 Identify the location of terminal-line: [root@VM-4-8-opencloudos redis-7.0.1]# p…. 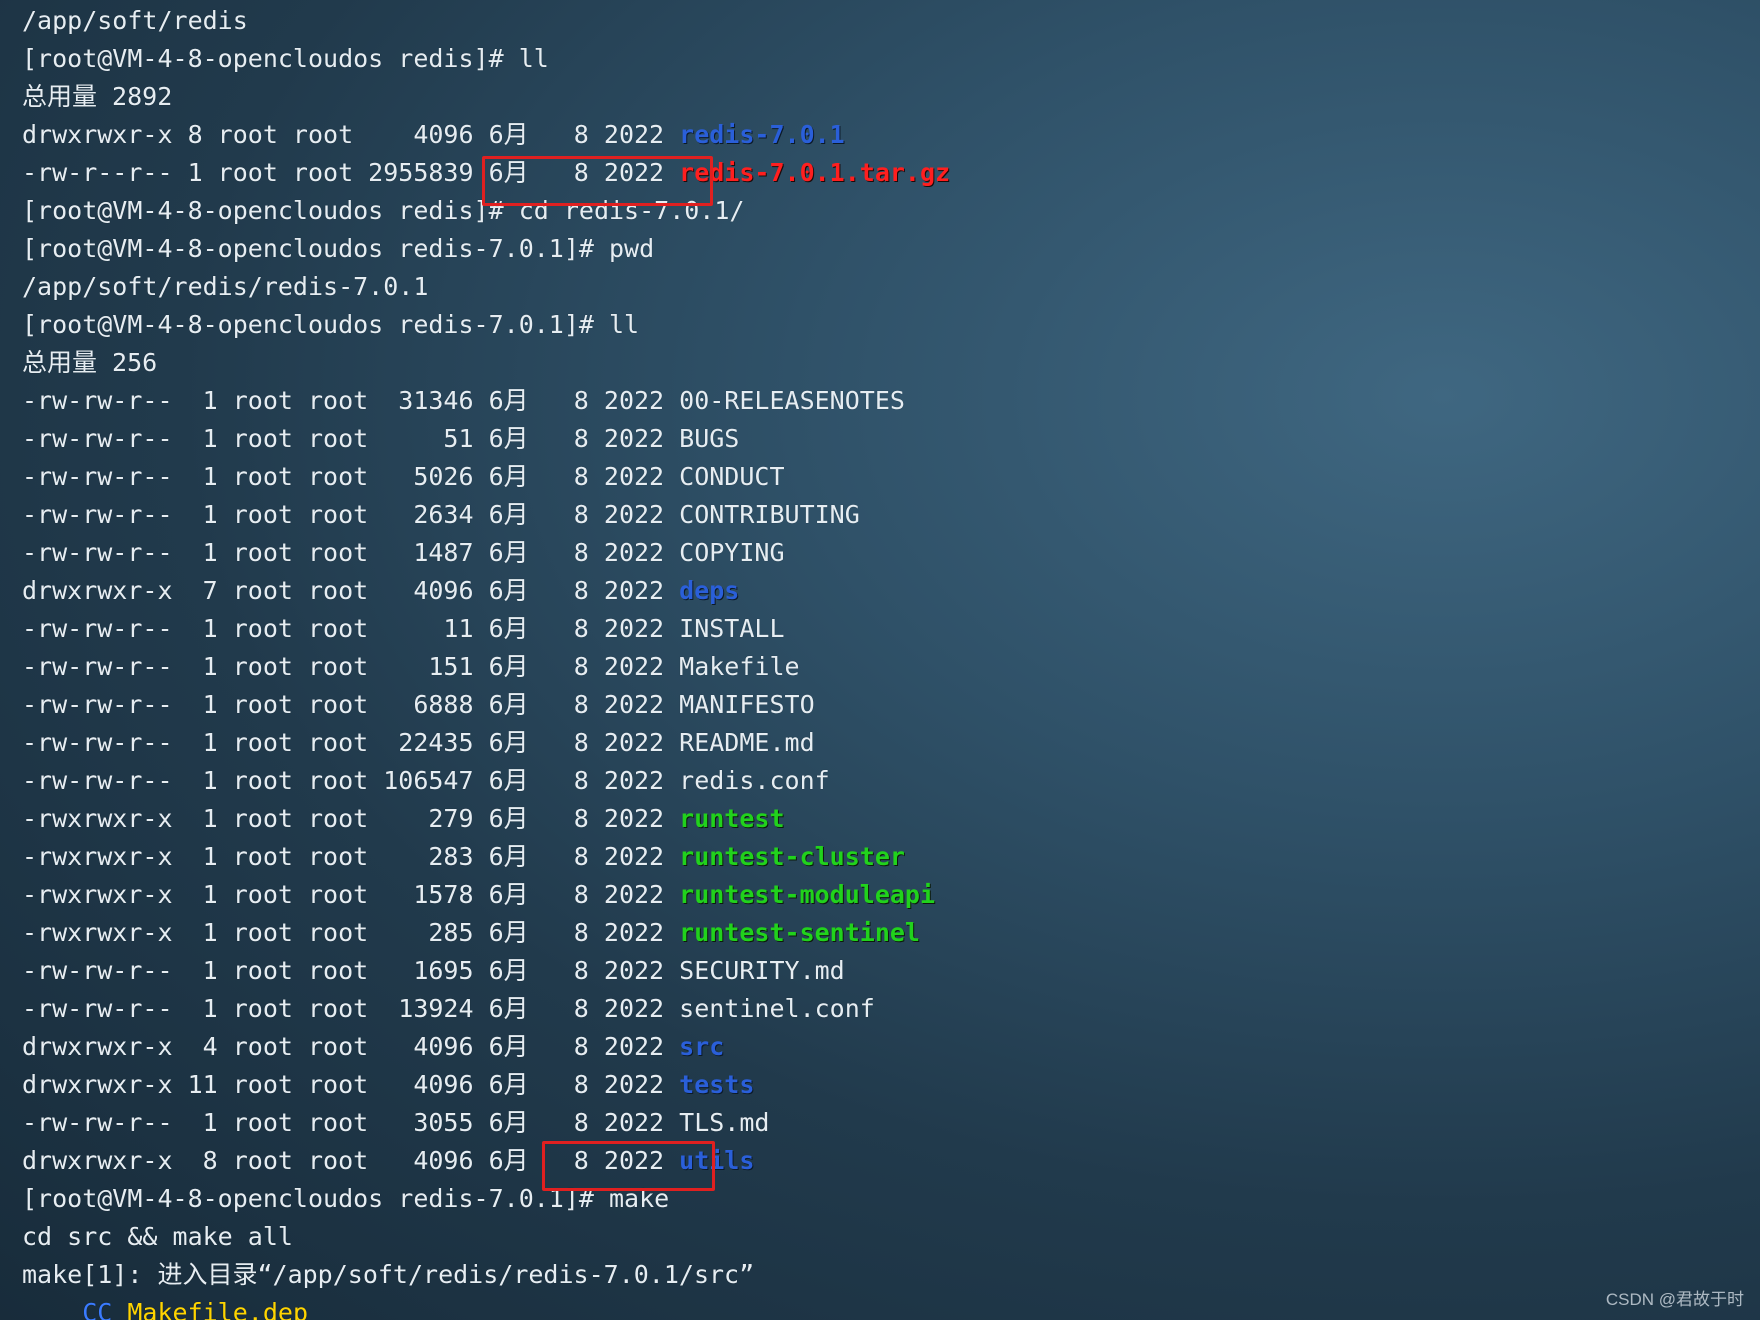
(882, 249).